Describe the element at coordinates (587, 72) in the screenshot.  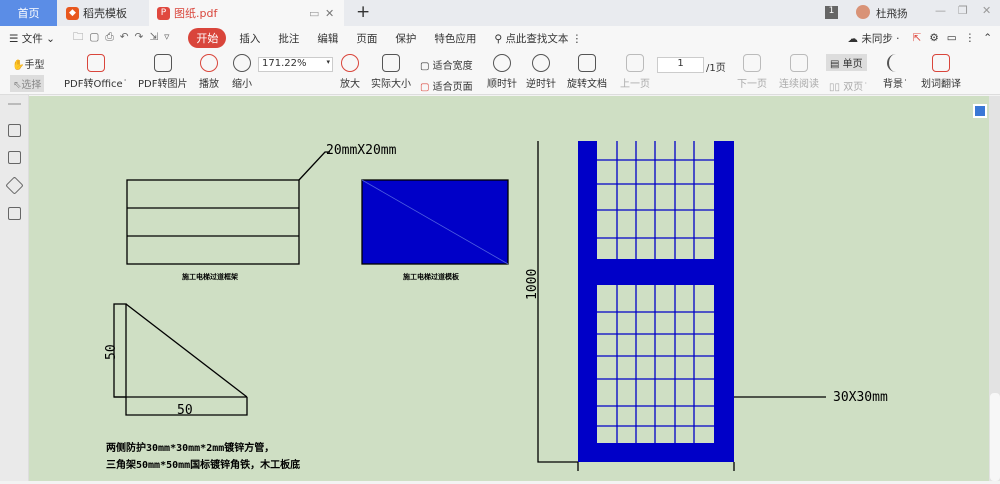
I see `rotate-doc-button: 旋转文档` at that location.